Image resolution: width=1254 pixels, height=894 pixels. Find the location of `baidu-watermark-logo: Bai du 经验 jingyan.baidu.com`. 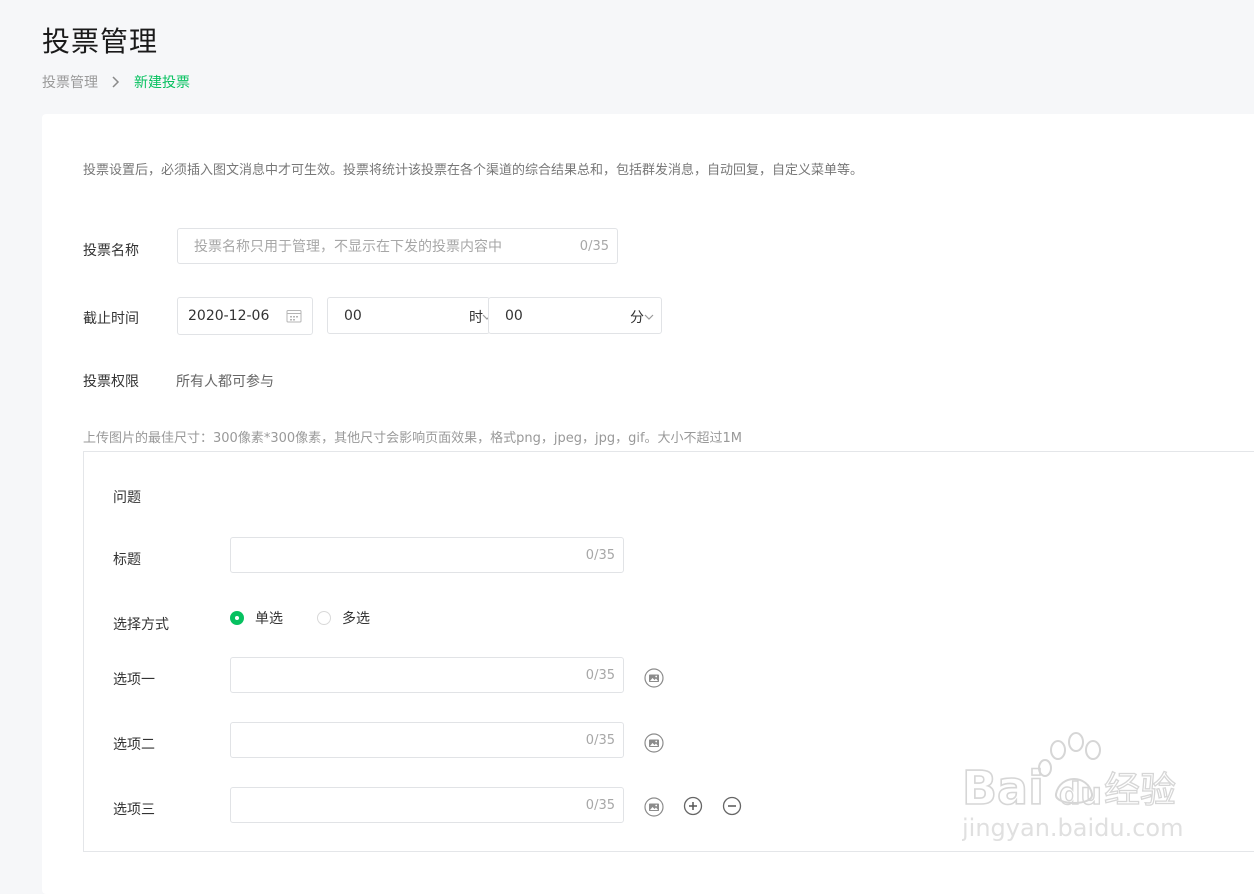

baidu-watermark-logo: Bai du 经验 jingyan.baidu.com is located at coordinates (1072, 787).